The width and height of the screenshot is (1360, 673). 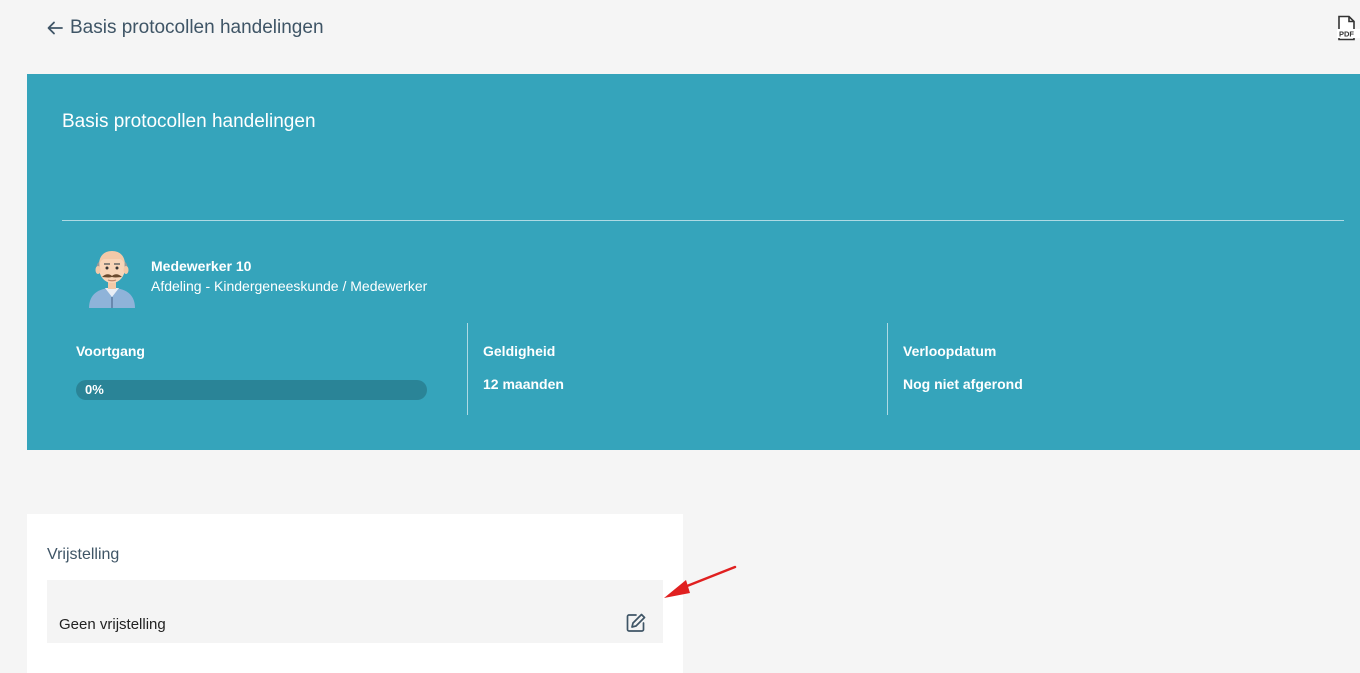 I want to click on exemption-row: Geen vrijstelling, so click(x=355, y=611).